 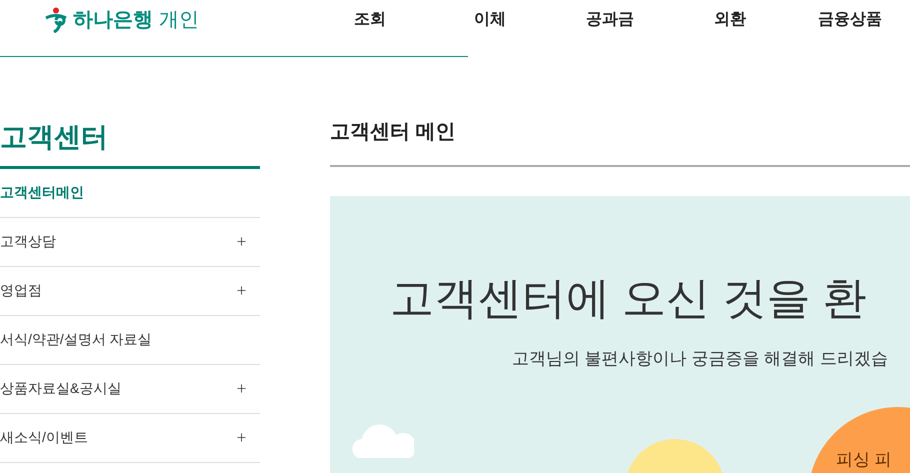 I want to click on sidebar-item: 상품자료실&공시실, so click(x=130, y=389).